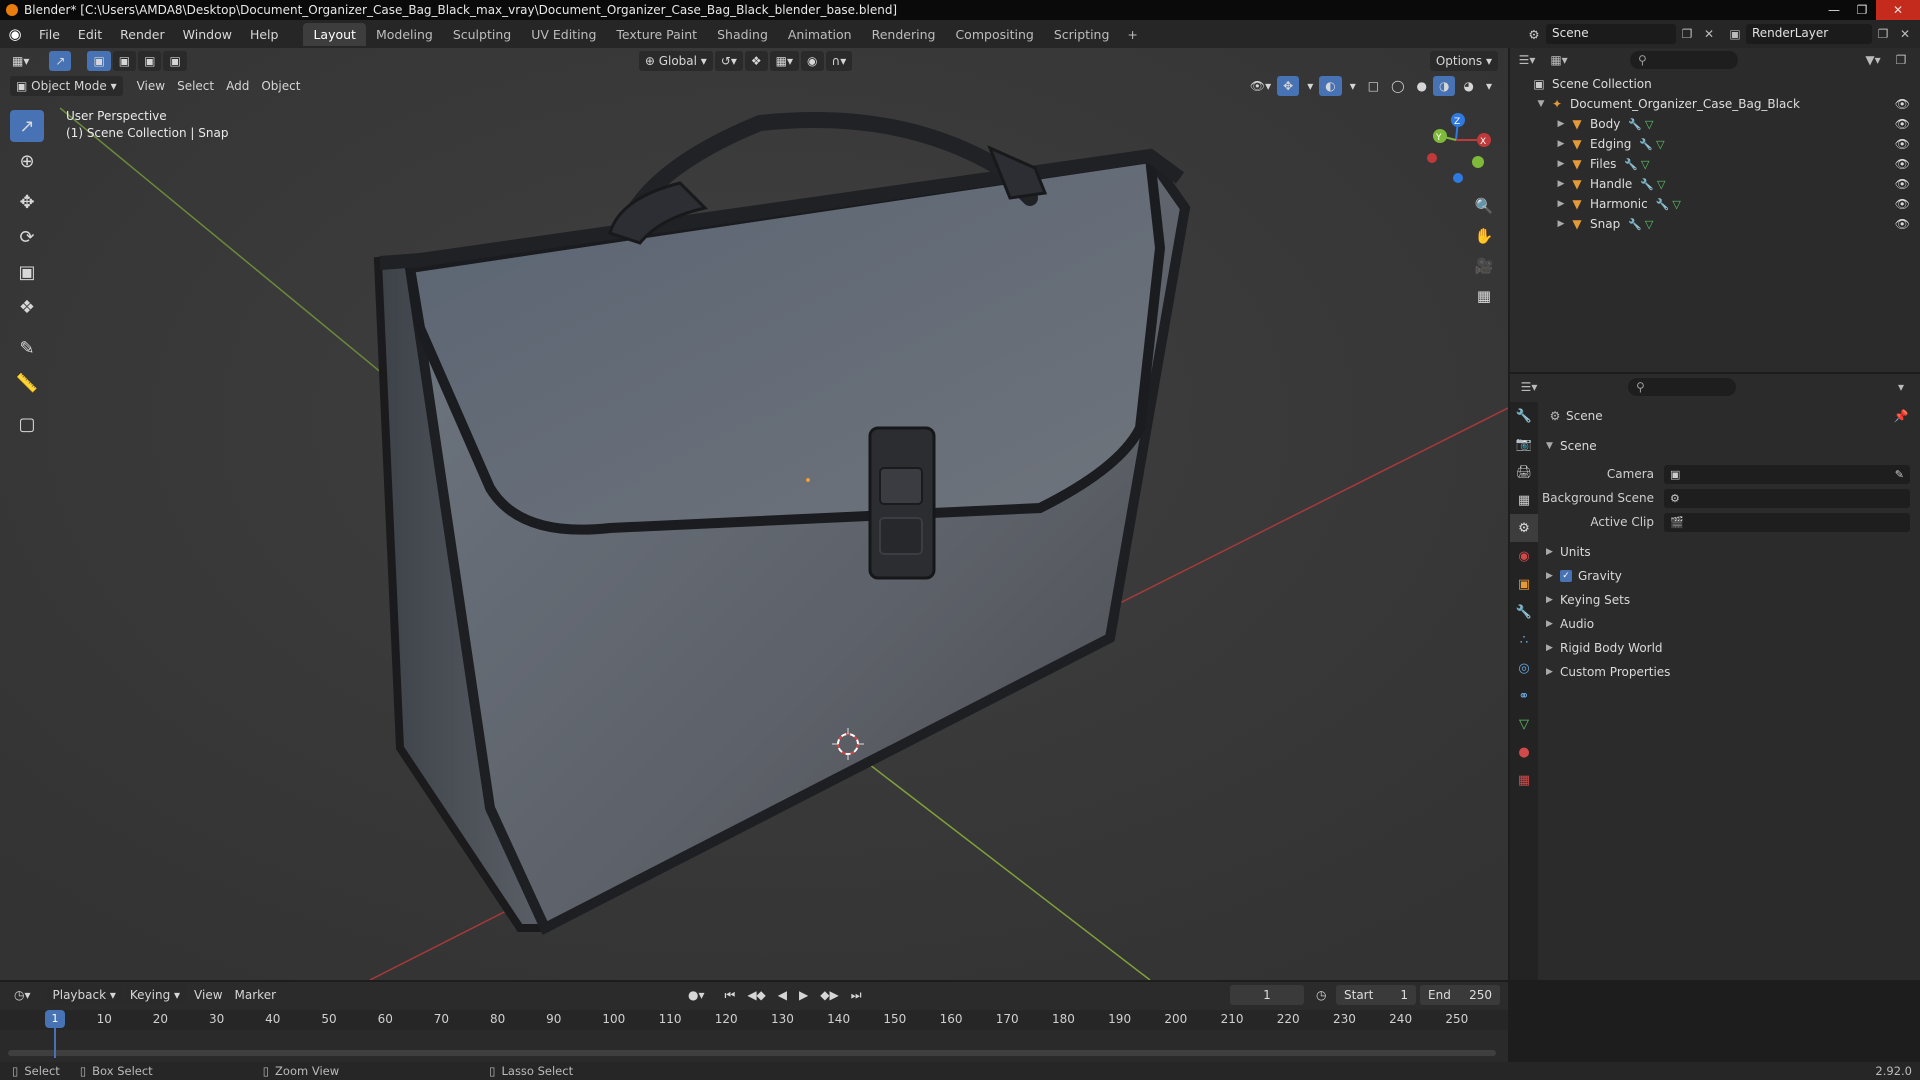 This screenshot has height=1080, width=1920. Describe the element at coordinates (99, 61) in the screenshot. I see `select-mode-new-icon: ▣` at that location.